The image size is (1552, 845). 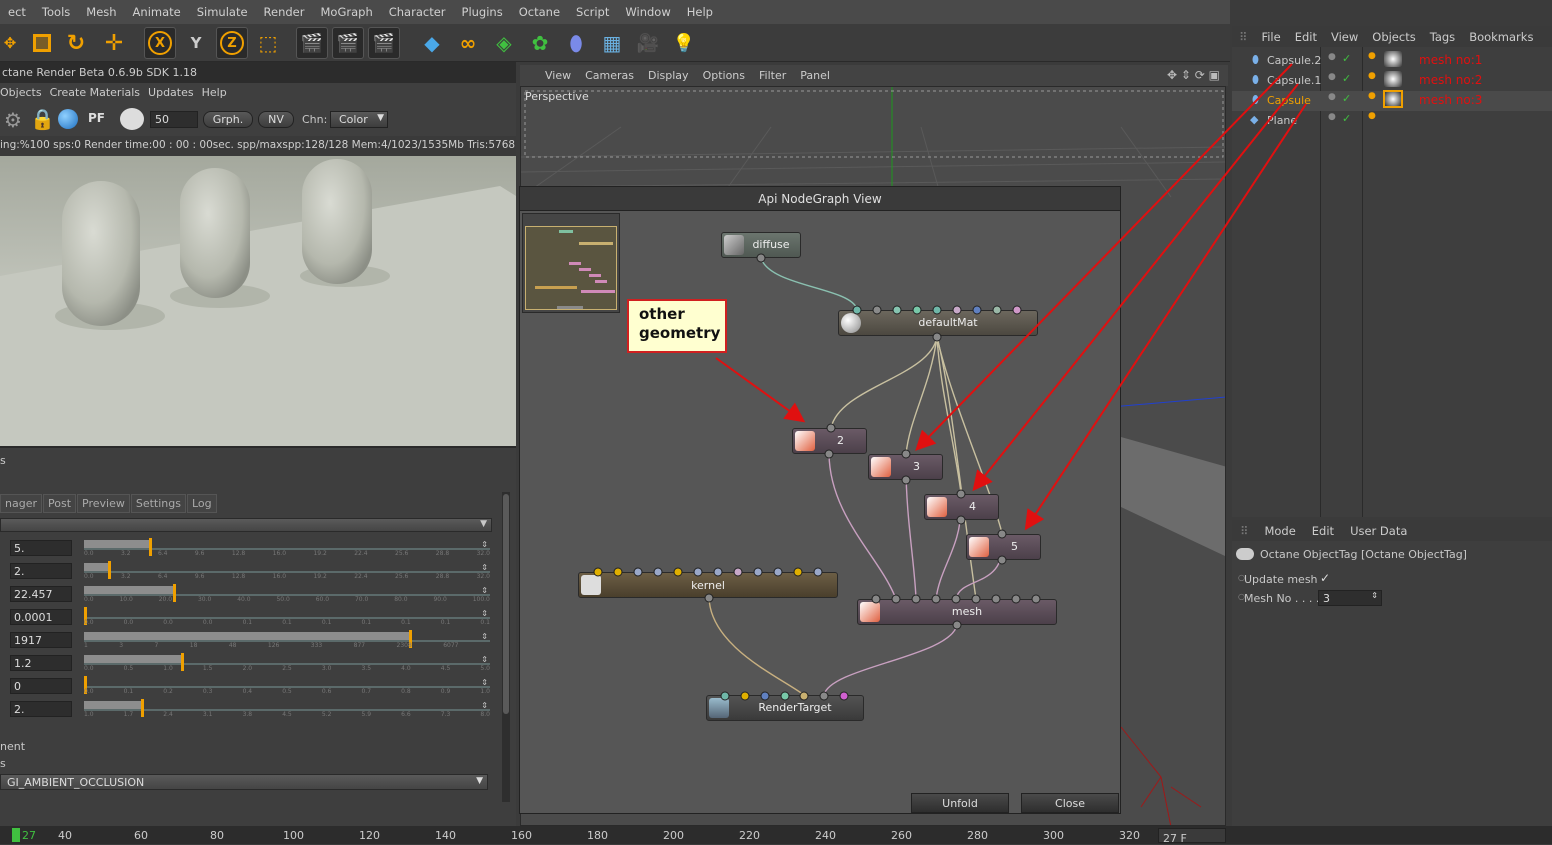 I want to click on channel-select: Color ▼, so click(x=359, y=119).